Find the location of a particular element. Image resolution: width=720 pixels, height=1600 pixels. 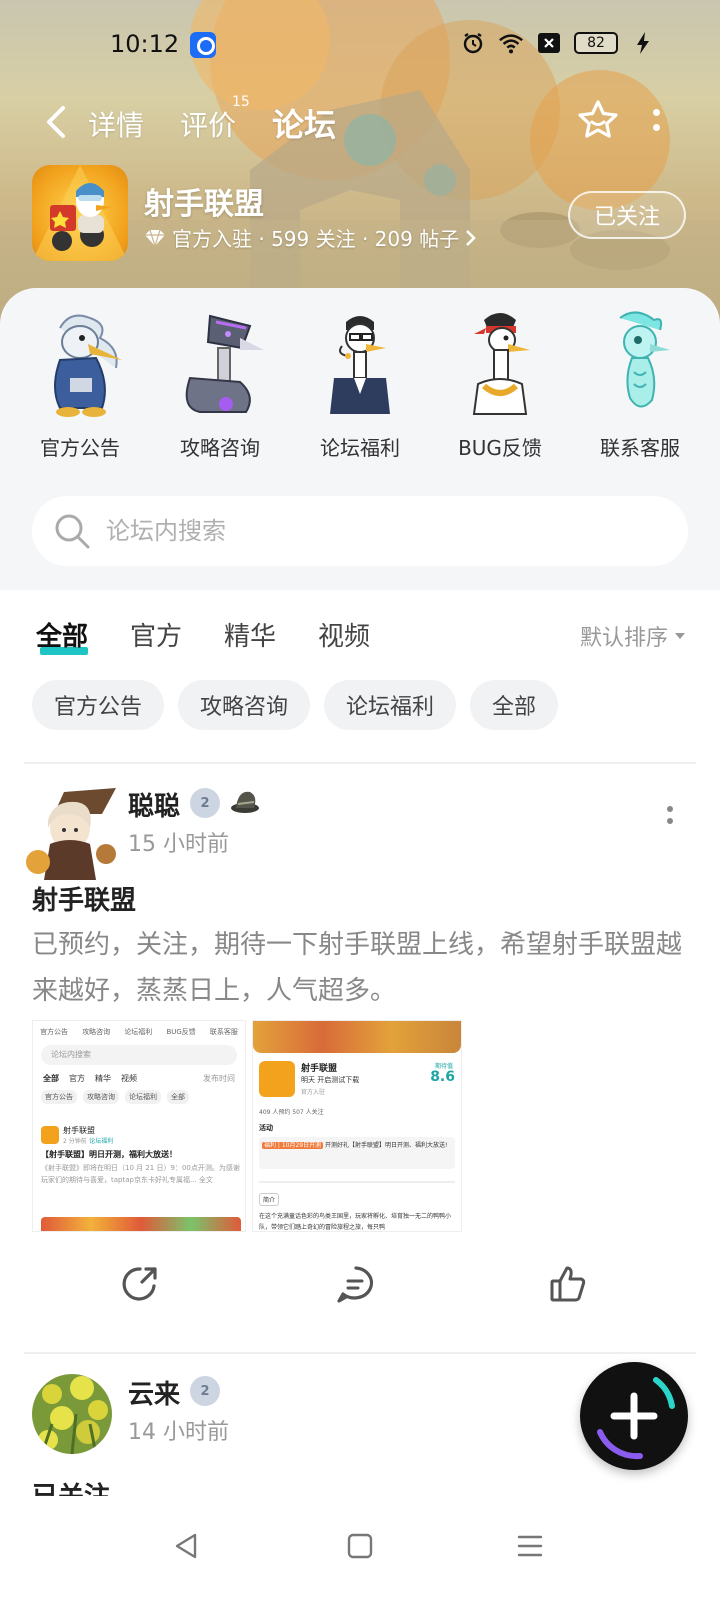

comment-icon is located at coordinates (355, 1284).